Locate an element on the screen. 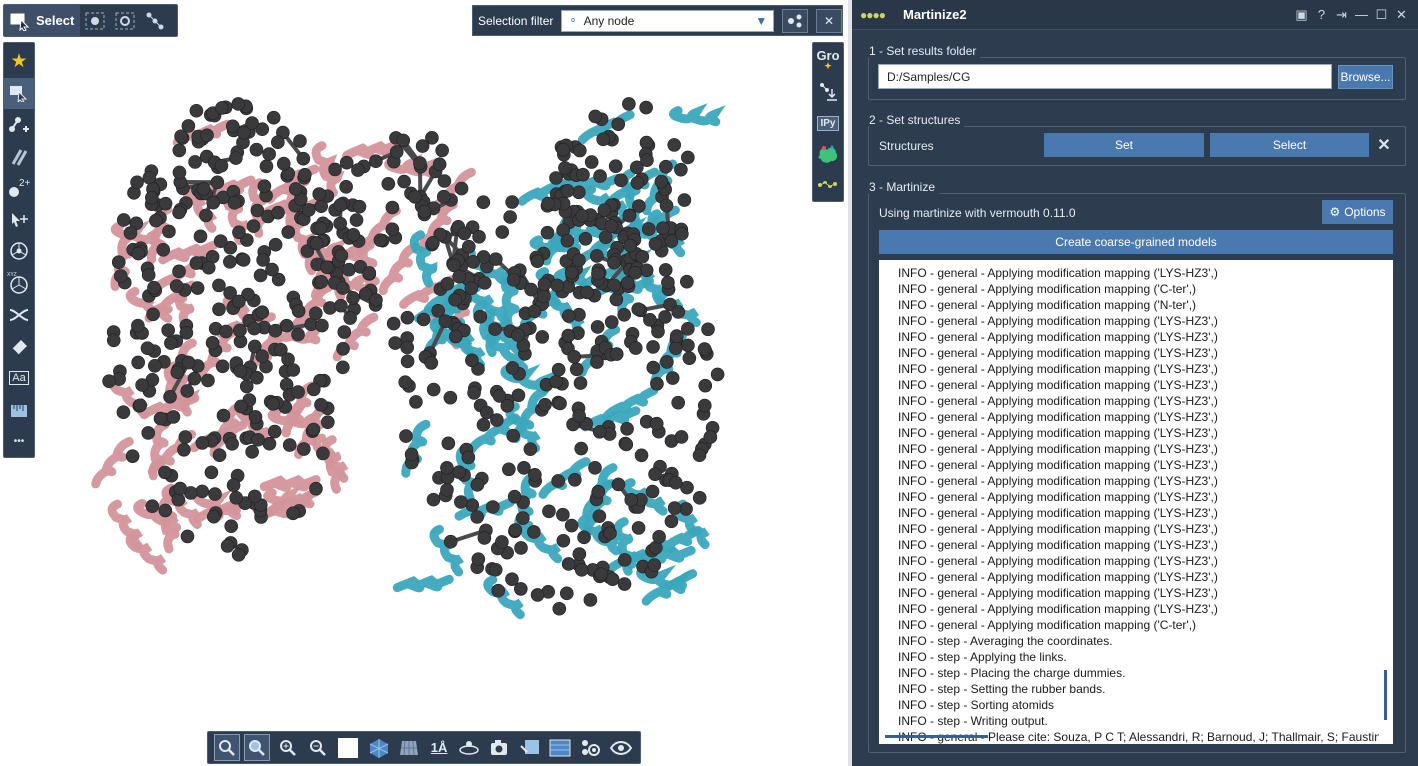 This screenshot has height=766, width=1418. close-icon: ✕ is located at coordinates (1401, 15).